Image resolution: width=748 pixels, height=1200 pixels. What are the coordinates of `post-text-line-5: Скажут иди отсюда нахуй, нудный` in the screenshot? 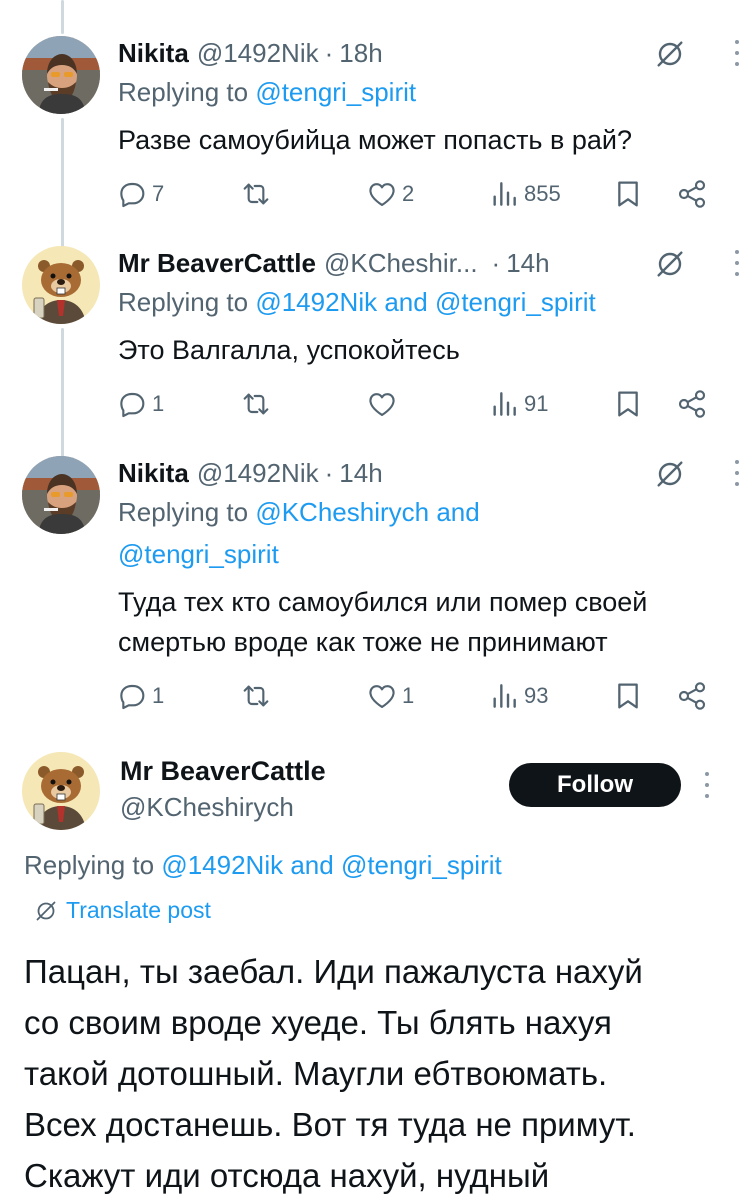 It's located at (287, 1175).